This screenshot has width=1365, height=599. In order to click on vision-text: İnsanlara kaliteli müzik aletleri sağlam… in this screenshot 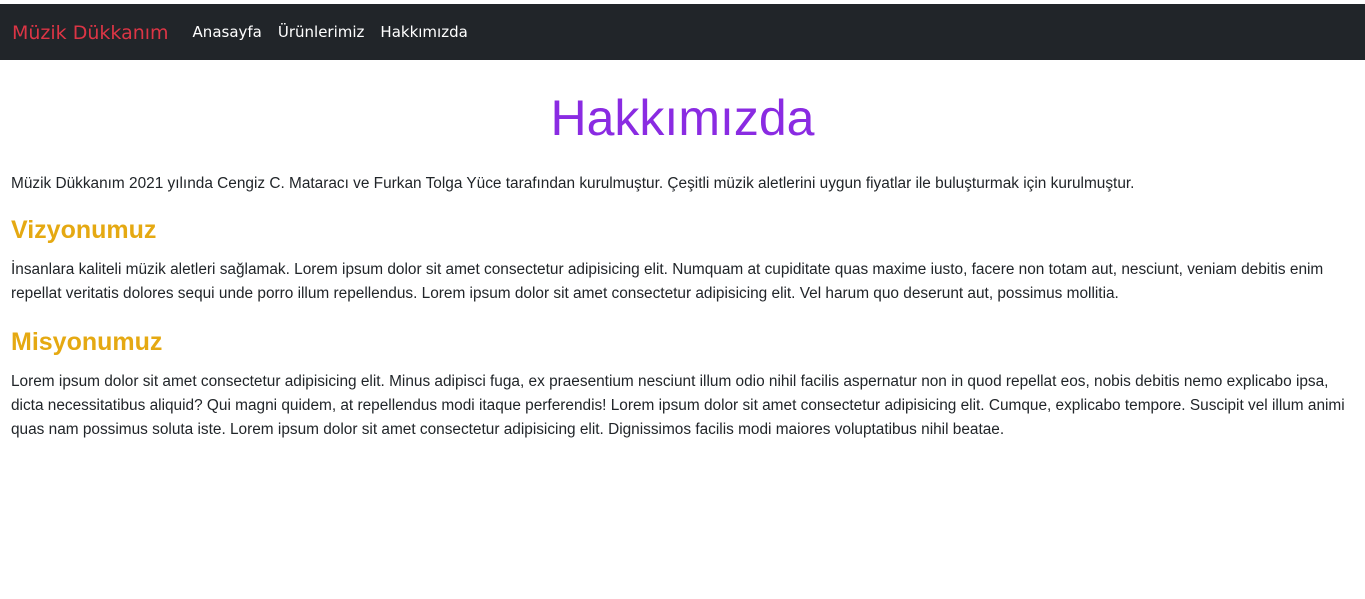, I will do `click(667, 281)`.